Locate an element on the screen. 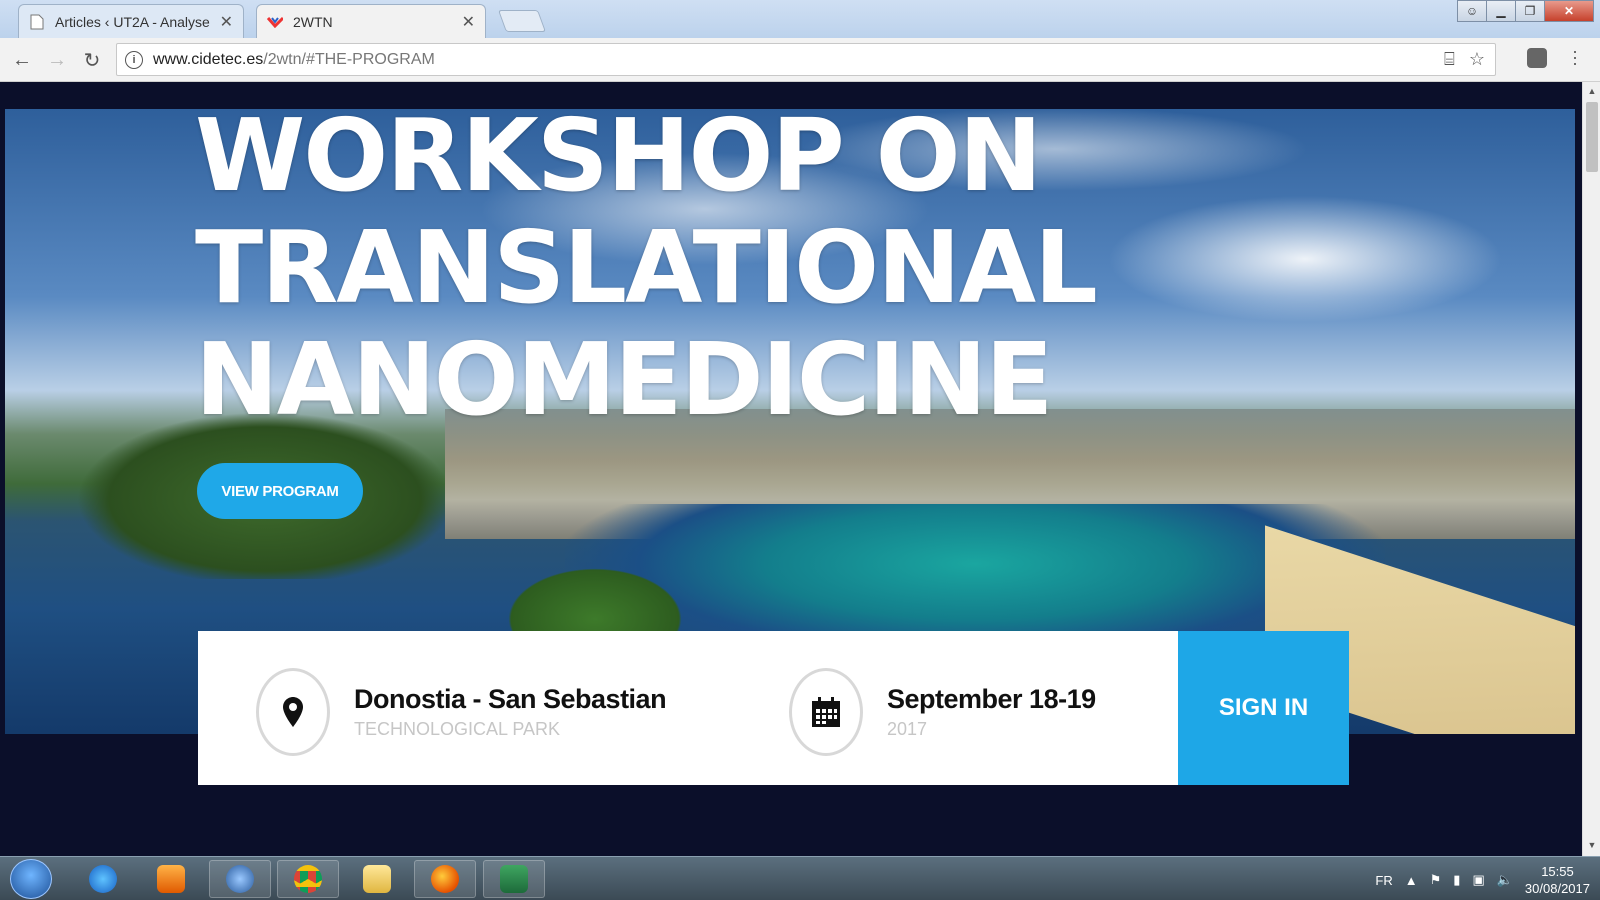  clock-time: 15:55 is located at coordinates (1557, 871).